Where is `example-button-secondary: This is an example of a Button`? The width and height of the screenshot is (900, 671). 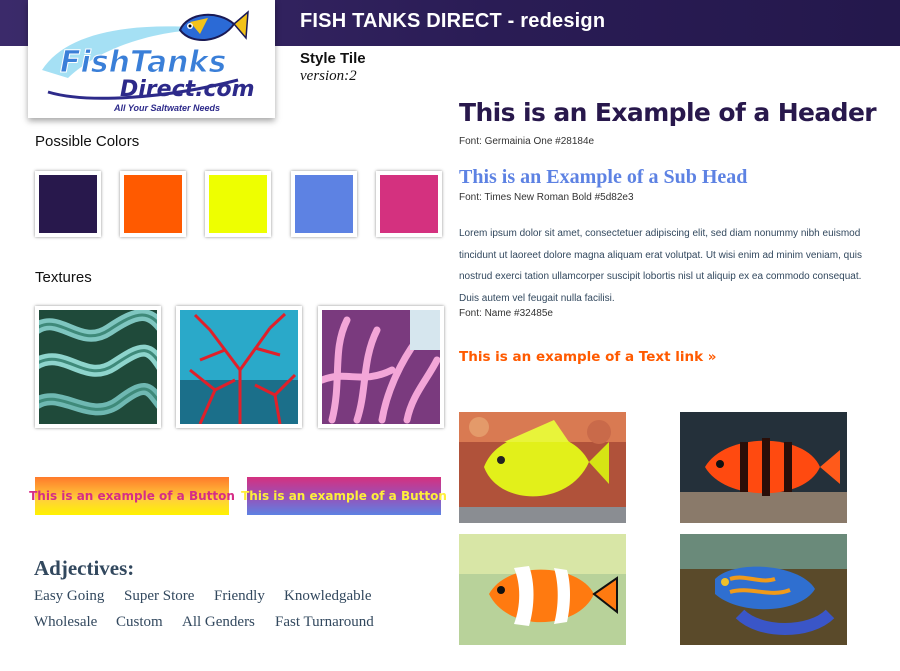
example-button-secondary: This is an example of a Button is located at coordinates (344, 496).